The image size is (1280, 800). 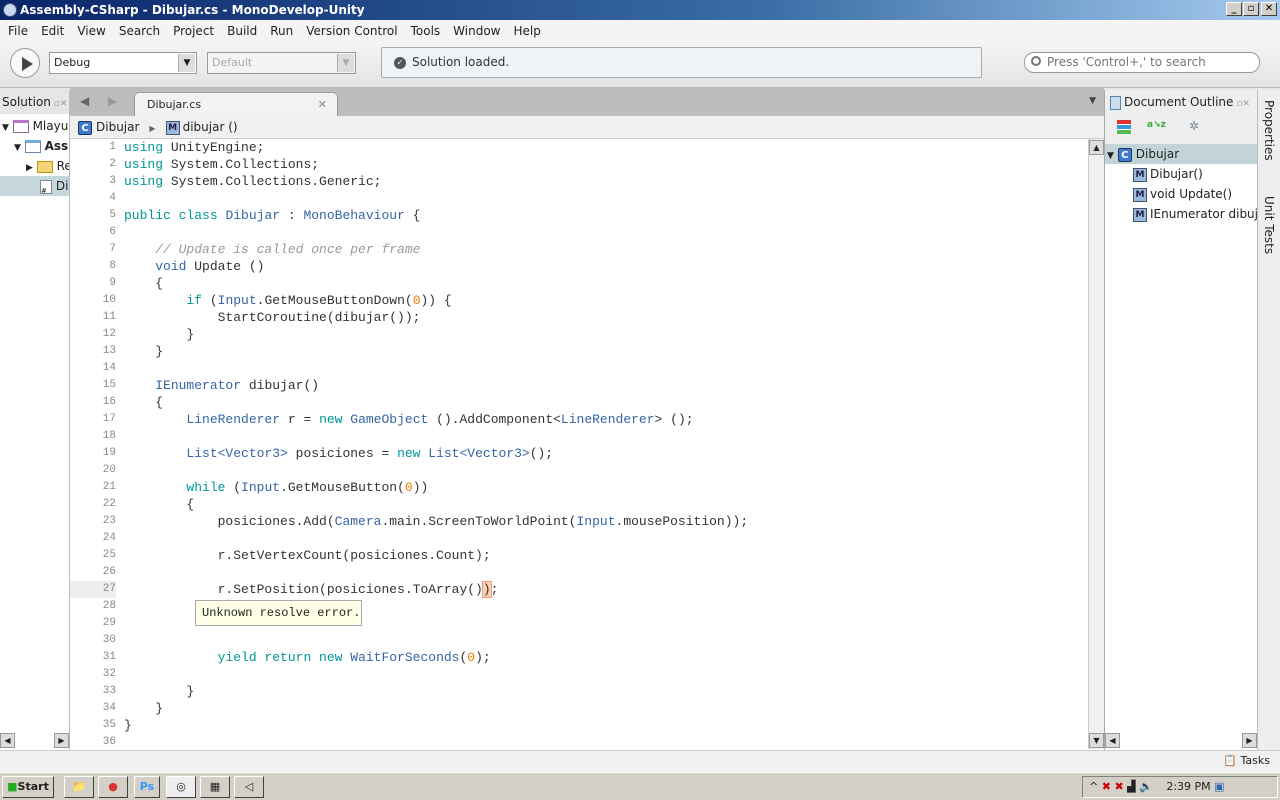 What do you see at coordinates (109, 419) in the screenshot?
I see `line-number: 17` at bounding box center [109, 419].